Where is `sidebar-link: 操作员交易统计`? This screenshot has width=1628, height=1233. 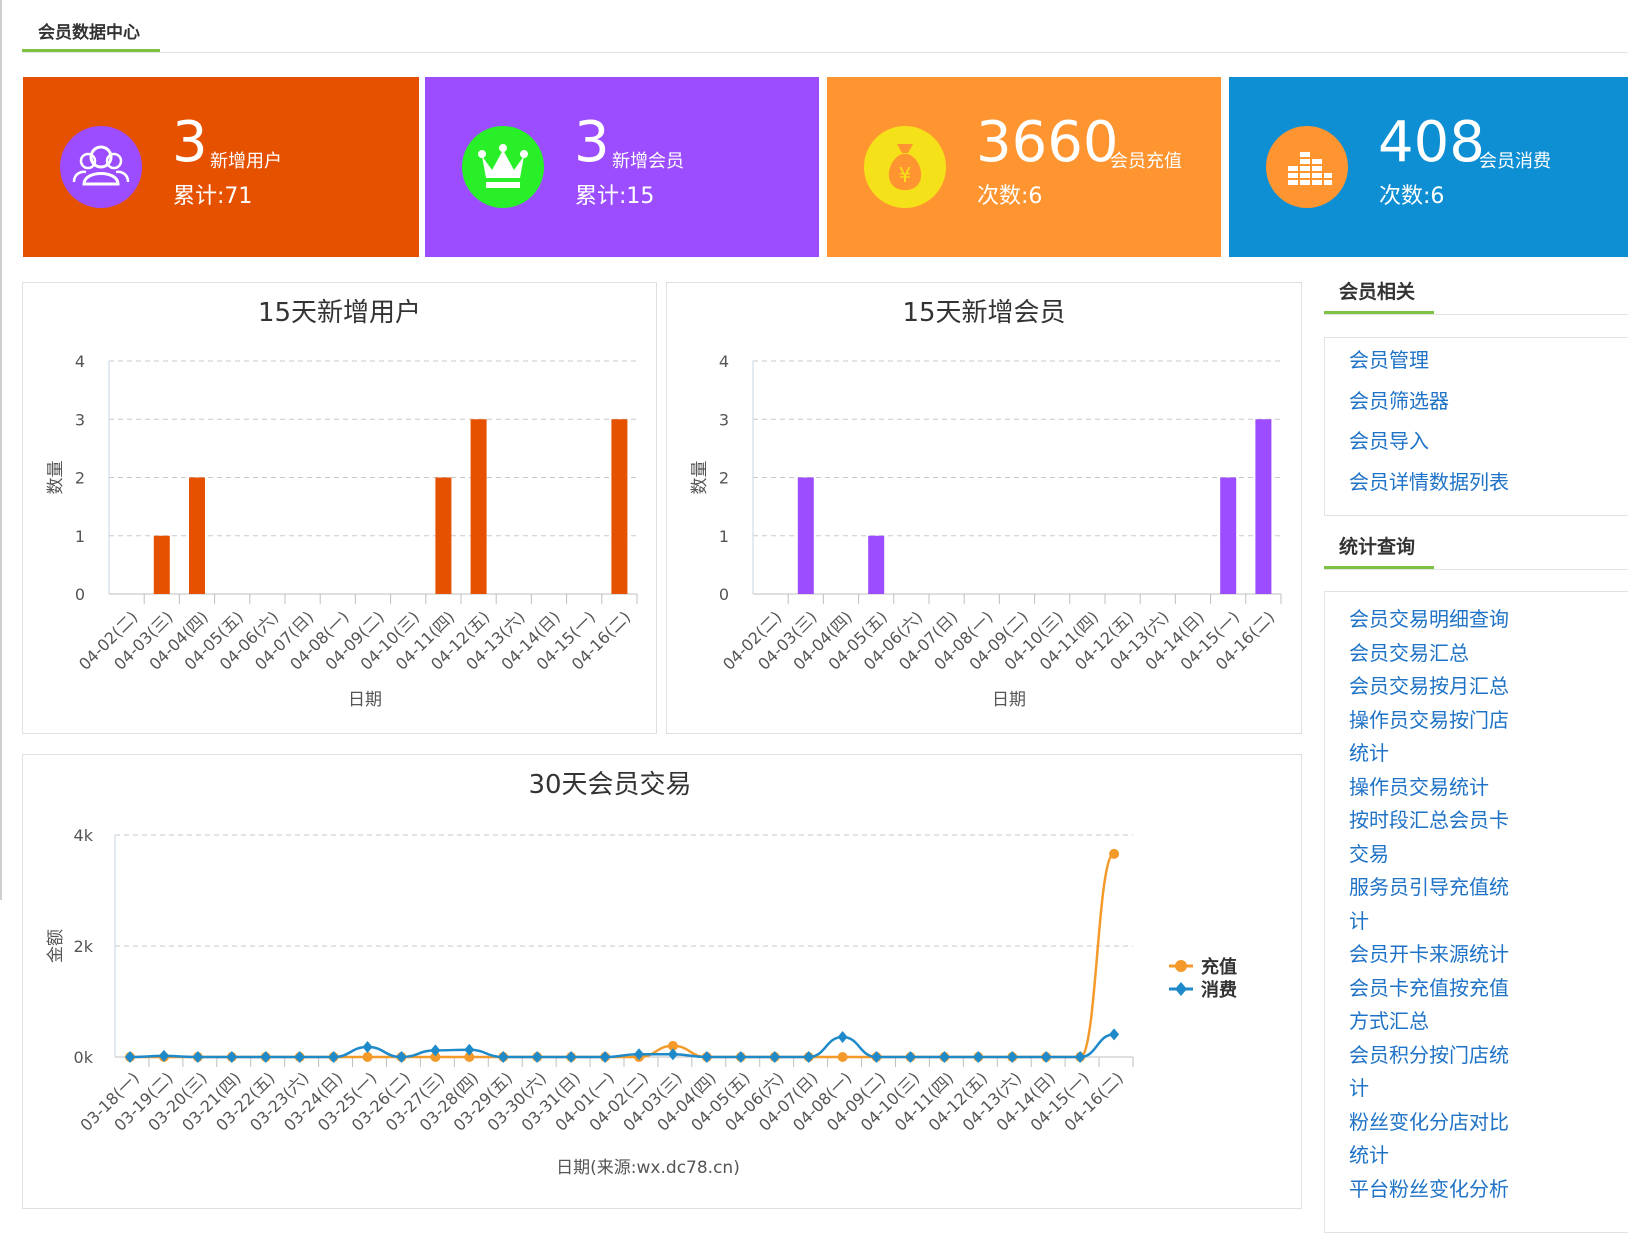 sidebar-link: 操作员交易统计 is located at coordinates (1419, 787).